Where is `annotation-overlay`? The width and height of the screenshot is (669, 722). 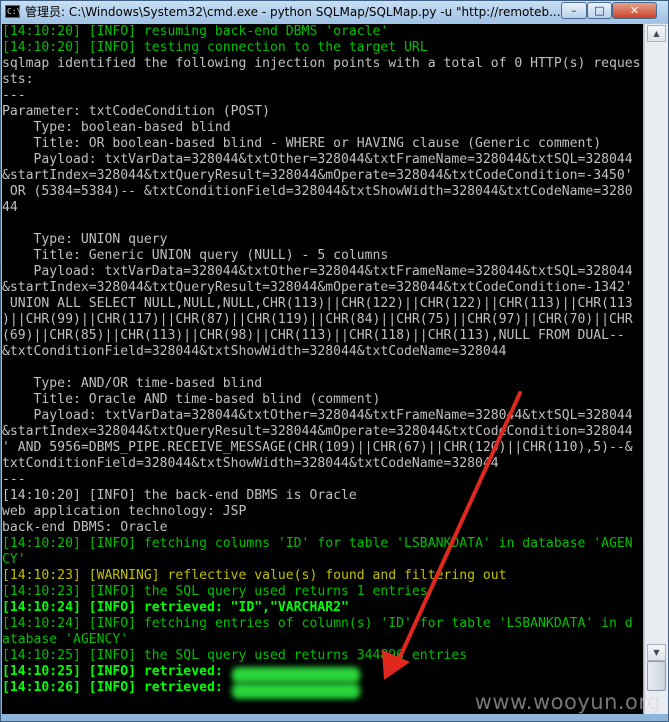 annotation-overlay is located at coordinates (452, 535).